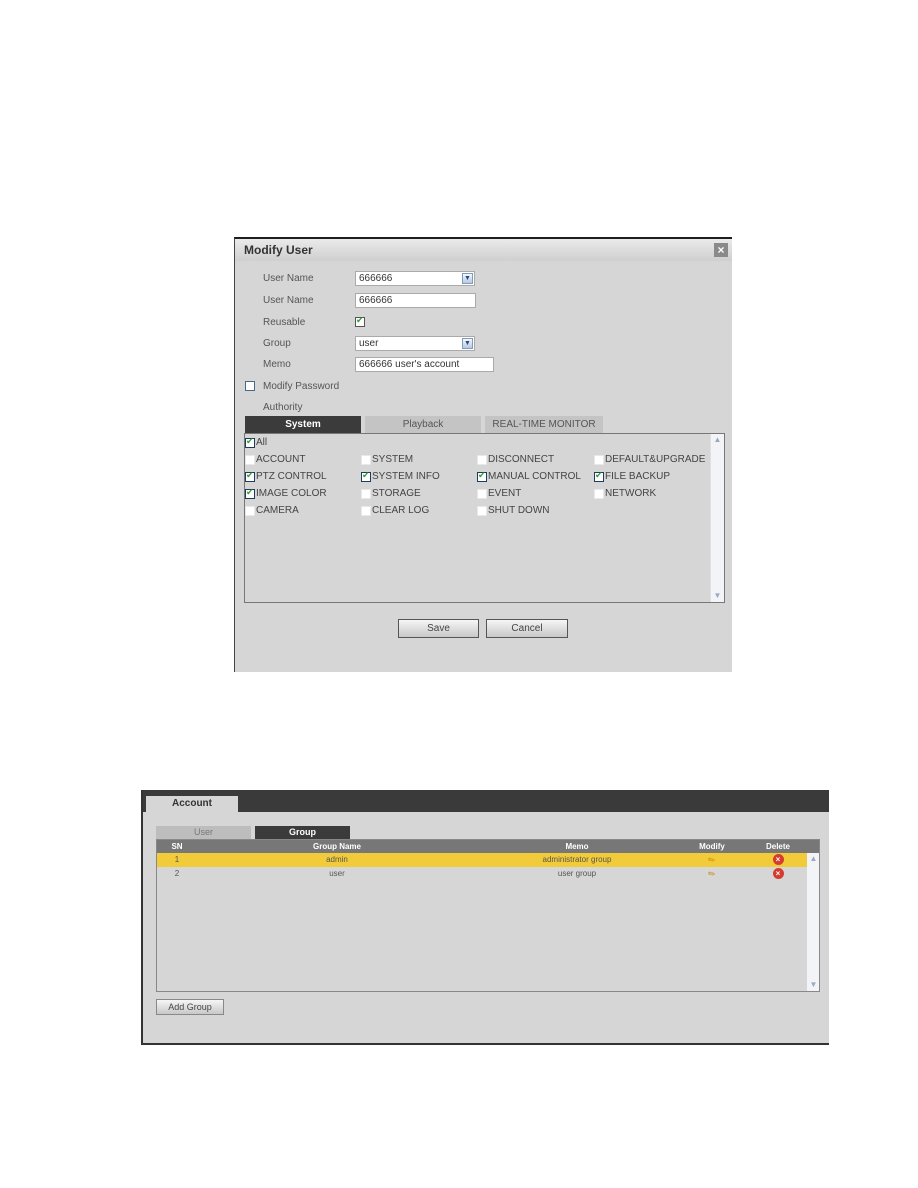 Image resolution: width=918 pixels, height=1188 pixels. Describe the element at coordinates (391, 493) in the screenshot. I see `permission-item: STORAGE` at that location.